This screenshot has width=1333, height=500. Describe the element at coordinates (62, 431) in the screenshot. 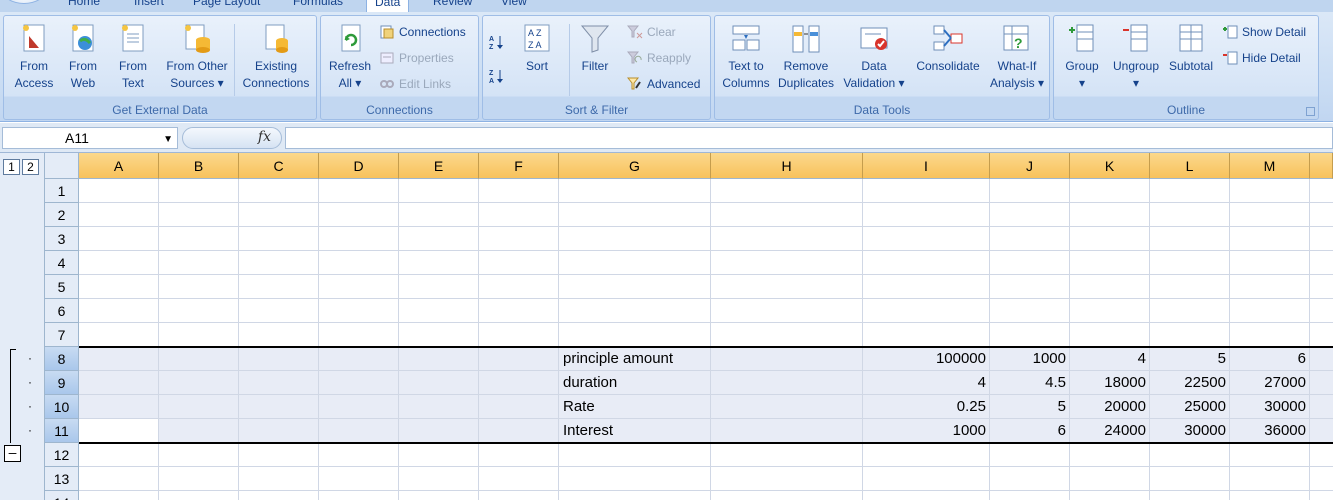

I see `row-header-11: 11` at that location.